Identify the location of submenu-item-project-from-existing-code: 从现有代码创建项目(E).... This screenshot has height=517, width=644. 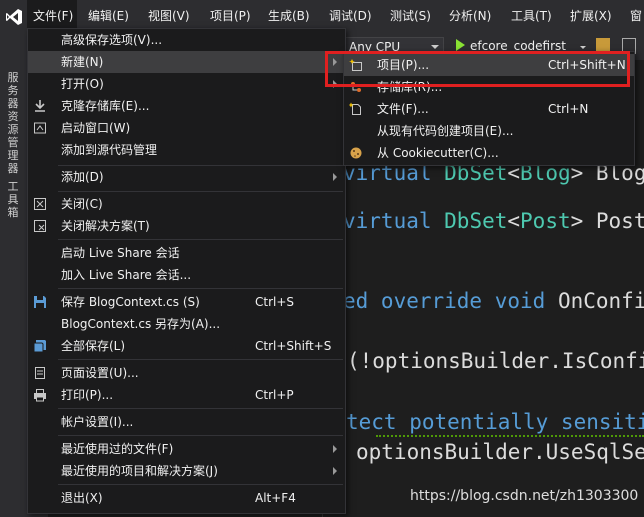
(489, 131).